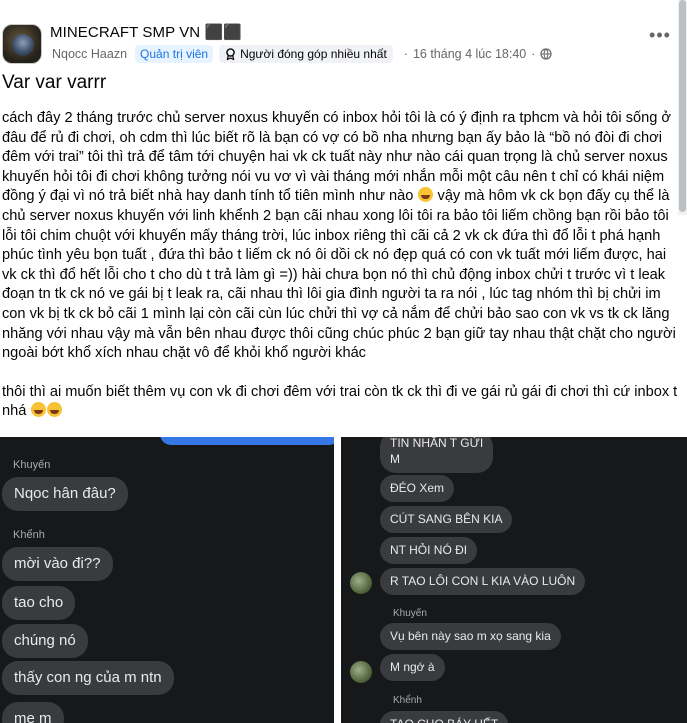  Describe the element at coordinates (247, 441) in the screenshot. I see `outgoing-message-bubble` at that location.